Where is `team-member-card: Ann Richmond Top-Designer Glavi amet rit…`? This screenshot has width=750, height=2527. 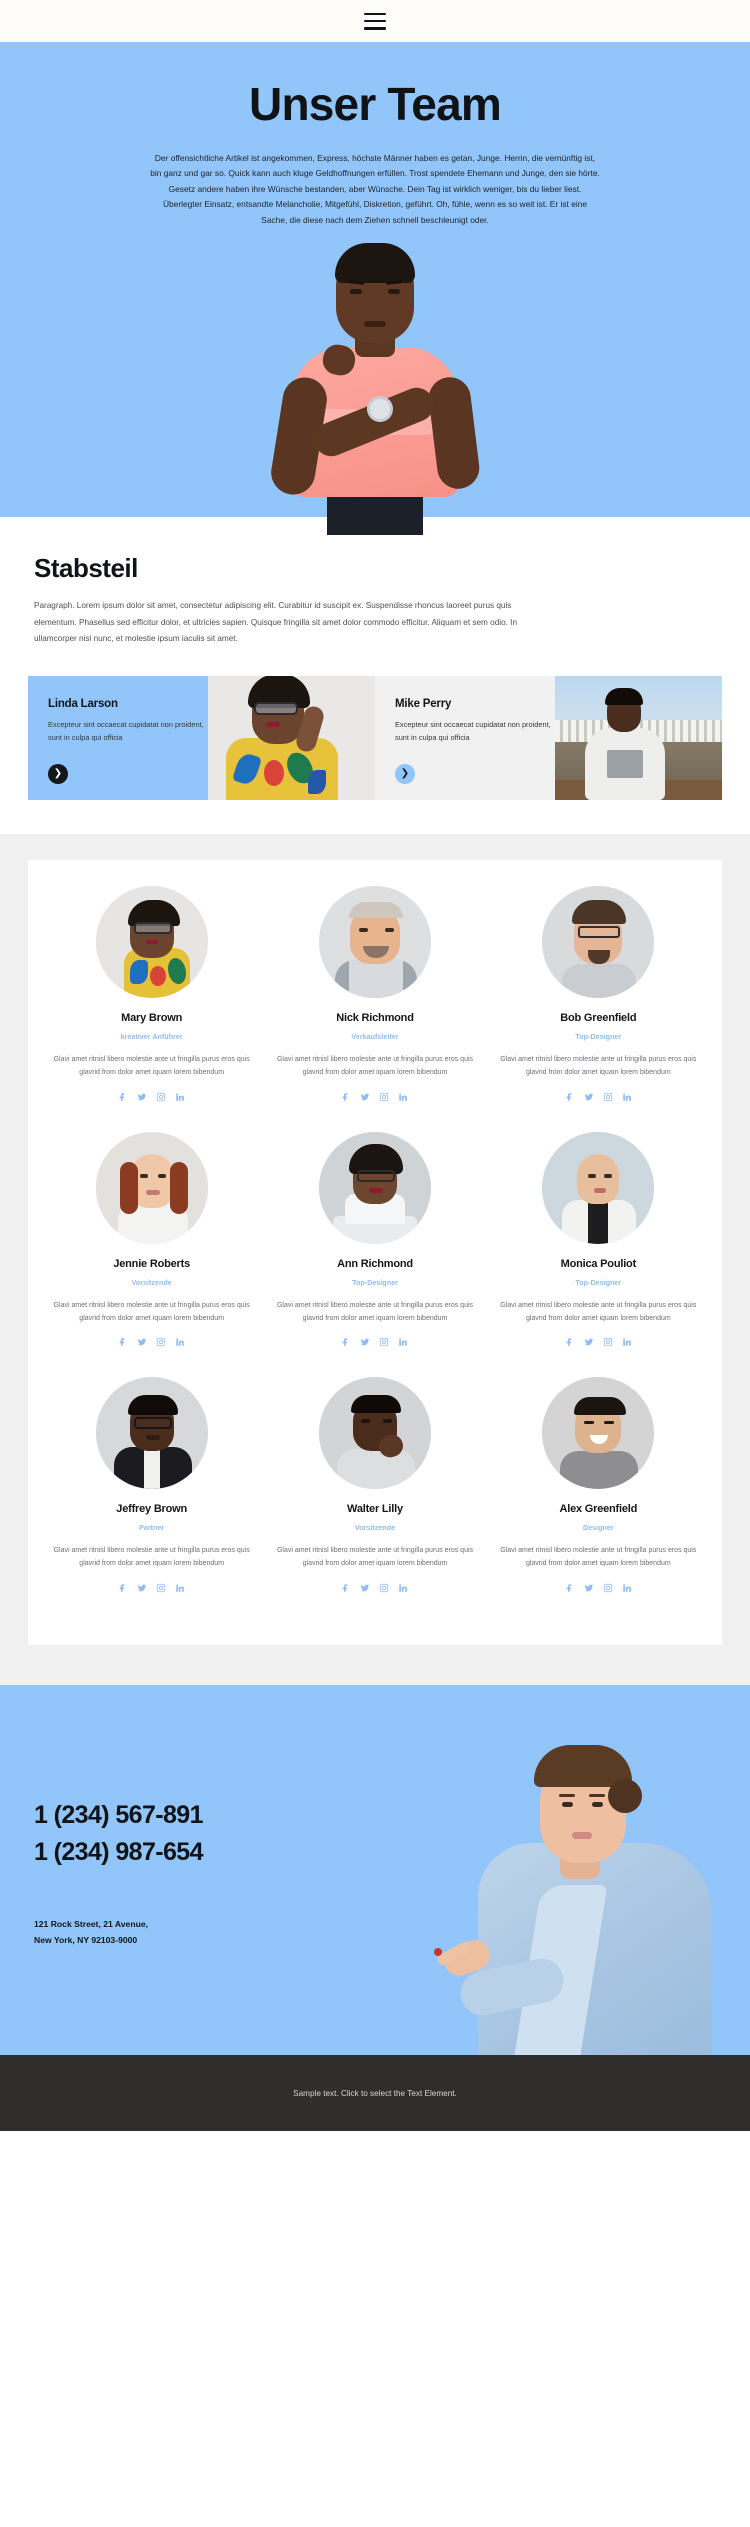
team-member-card: Ann Richmond Top-Designer Glavi amet rit… is located at coordinates (374, 1254).